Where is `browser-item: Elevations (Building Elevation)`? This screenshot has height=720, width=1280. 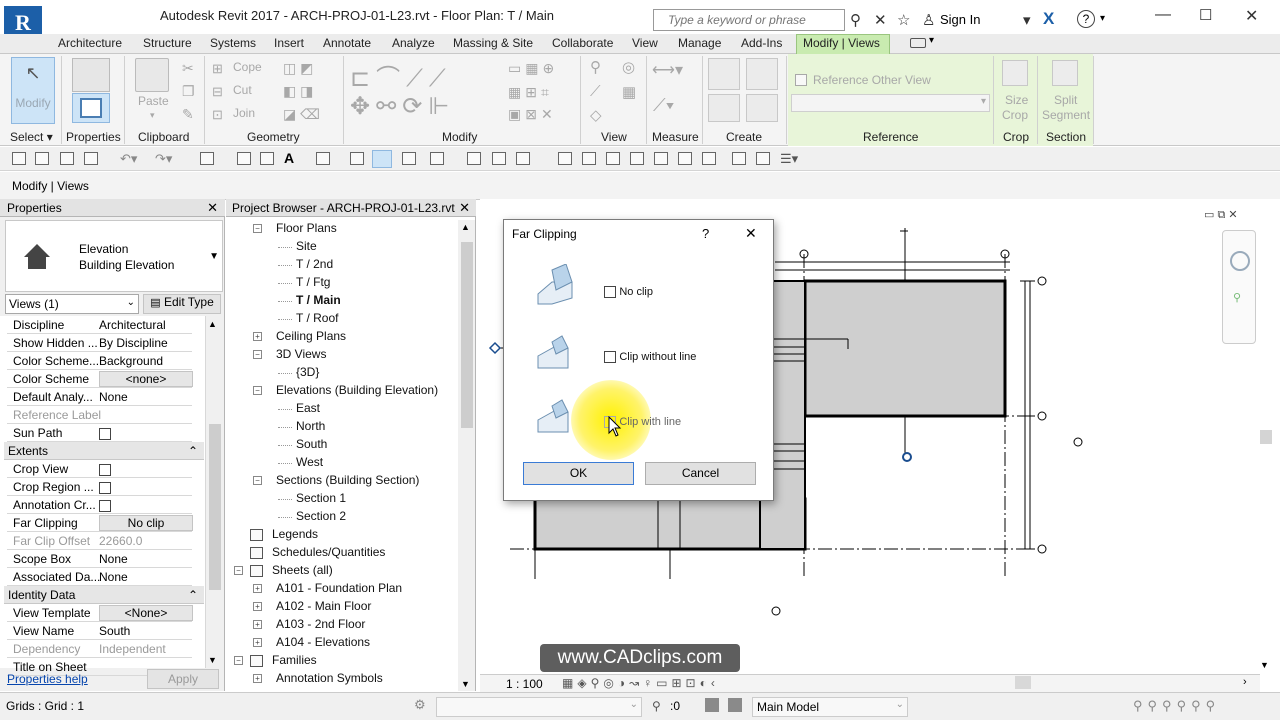
browser-item: Elevations (Building Elevation) is located at coordinates (357, 390).